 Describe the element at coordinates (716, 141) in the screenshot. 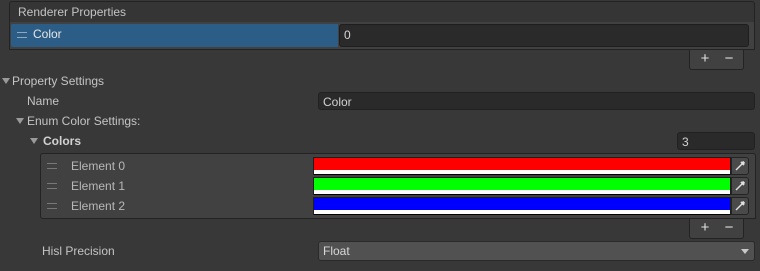

I see `colors-count-field: 3` at that location.